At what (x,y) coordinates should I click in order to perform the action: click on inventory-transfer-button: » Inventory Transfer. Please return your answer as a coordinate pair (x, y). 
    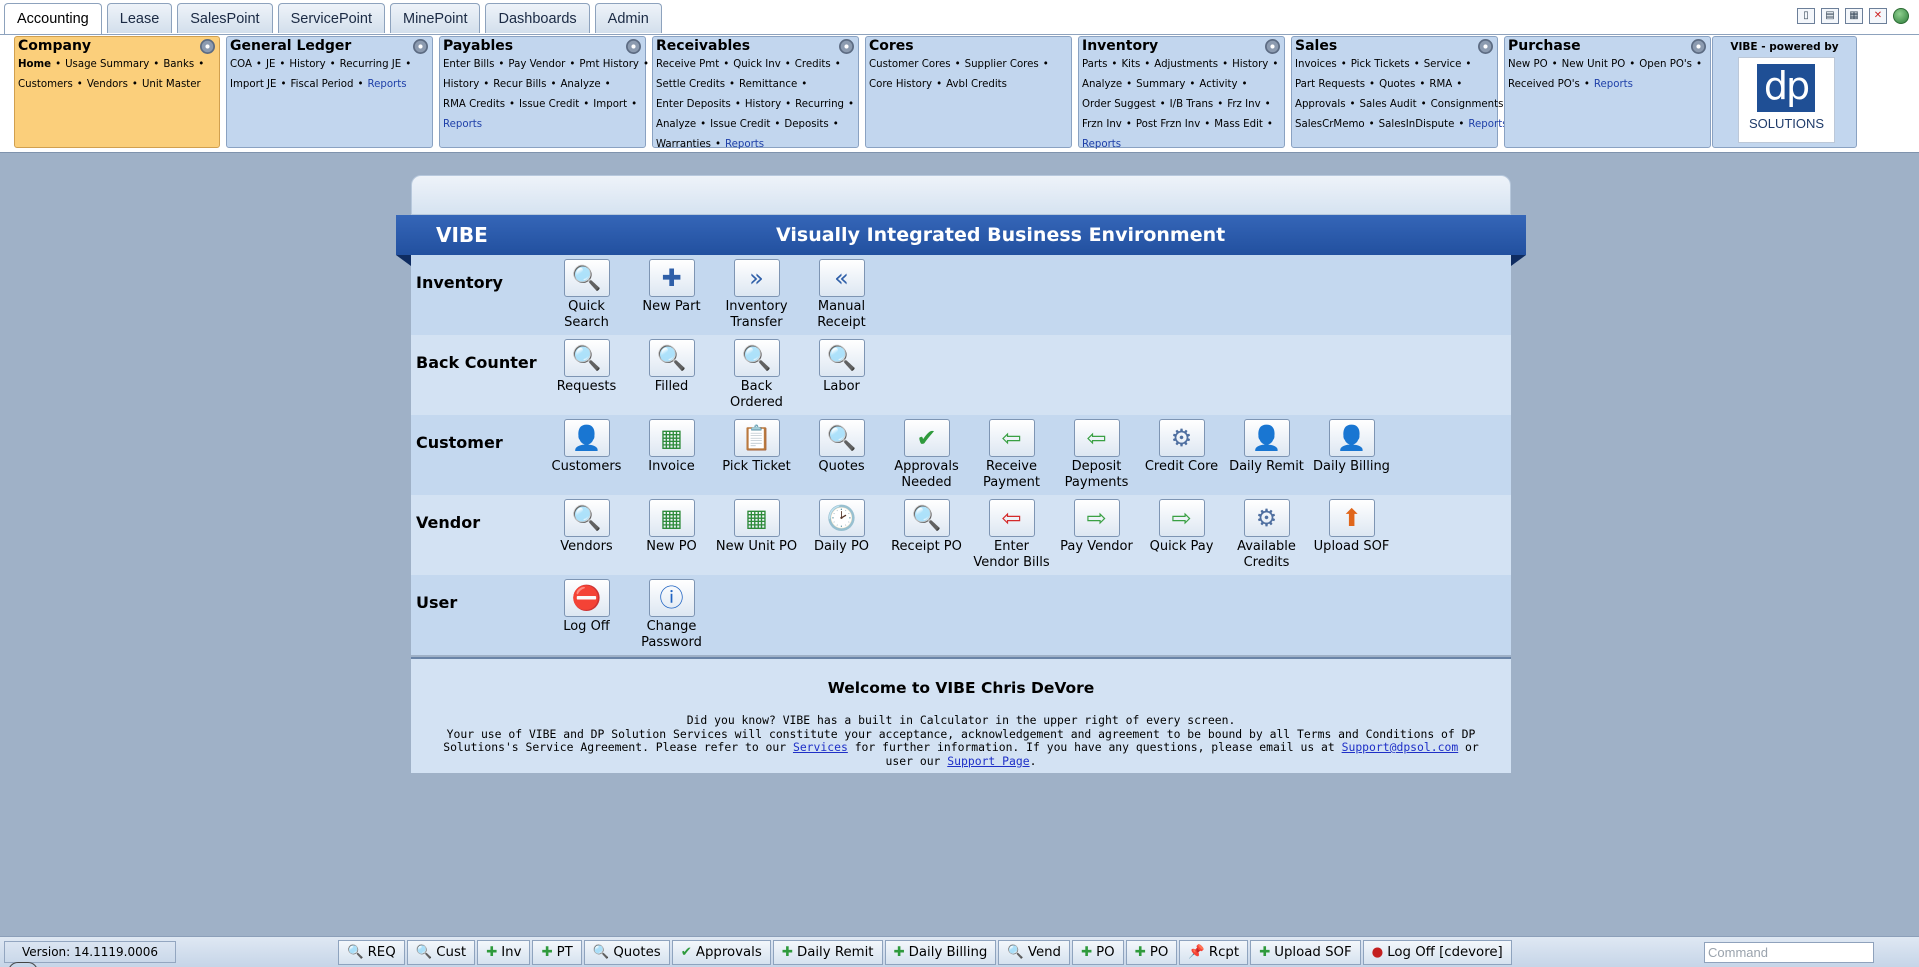
    Looking at the image, I should click on (756, 295).